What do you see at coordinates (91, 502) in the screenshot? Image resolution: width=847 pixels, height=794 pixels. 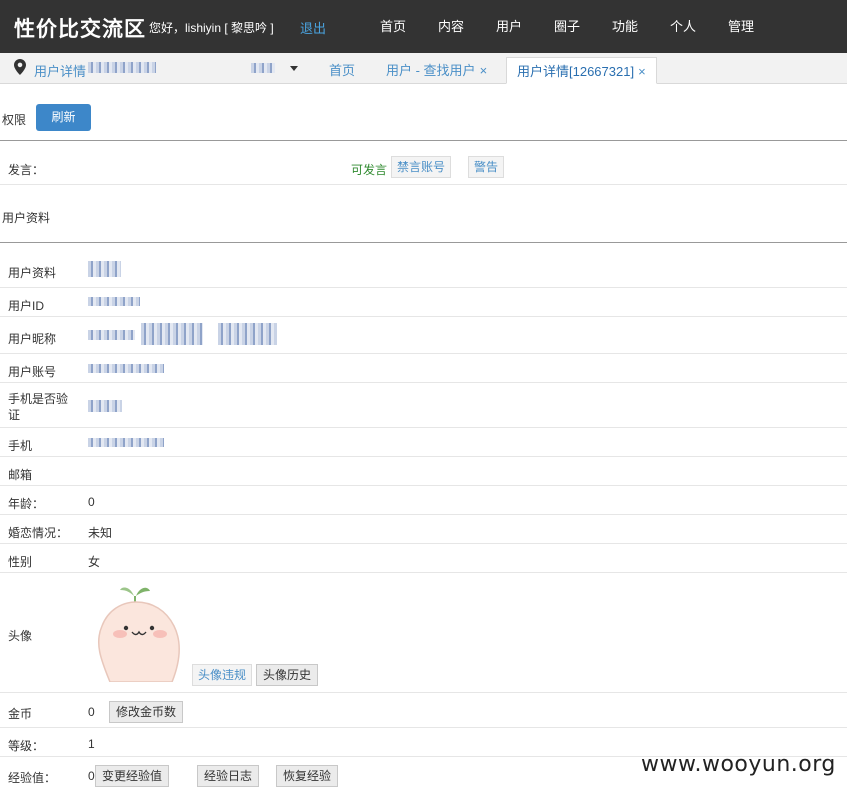 I see `field-value-age: 0` at bounding box center [91, 502].